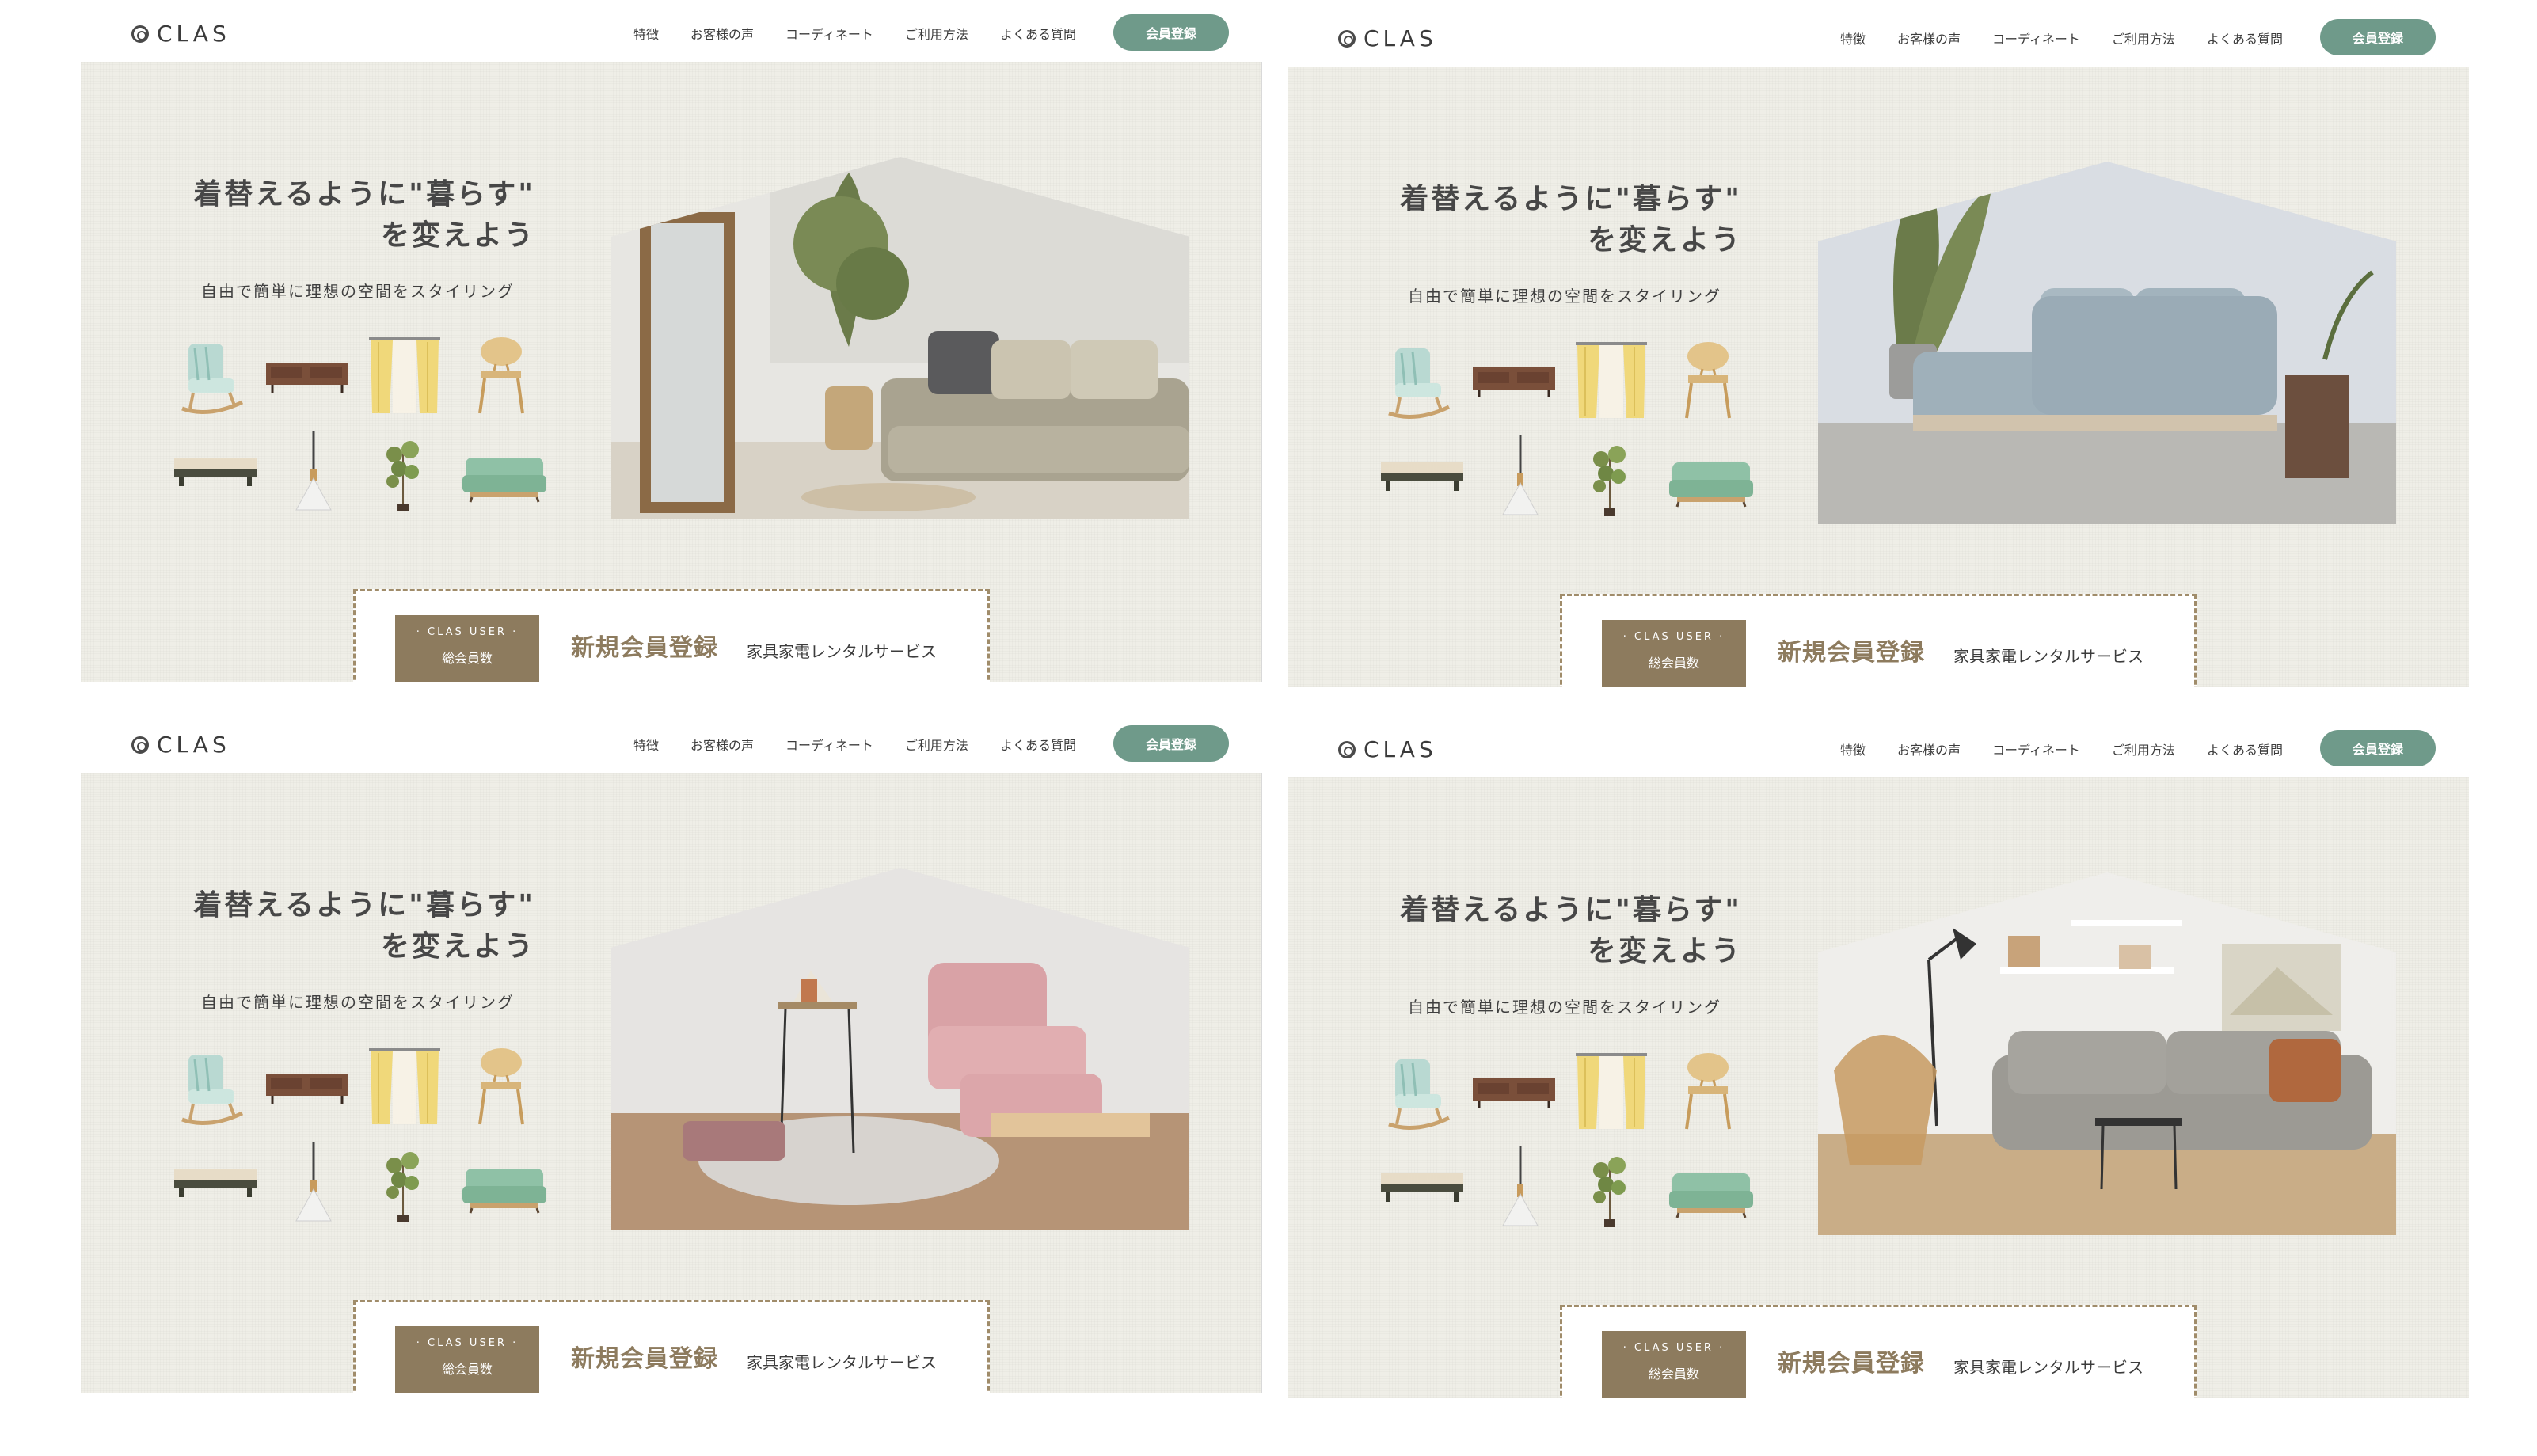 The height and width of the screenshot is (1456, 2537). What do you see at coordinates (1347, 749) in the screenshot?
I see `logo-mark-icon` at bounding box center [1347, 749].